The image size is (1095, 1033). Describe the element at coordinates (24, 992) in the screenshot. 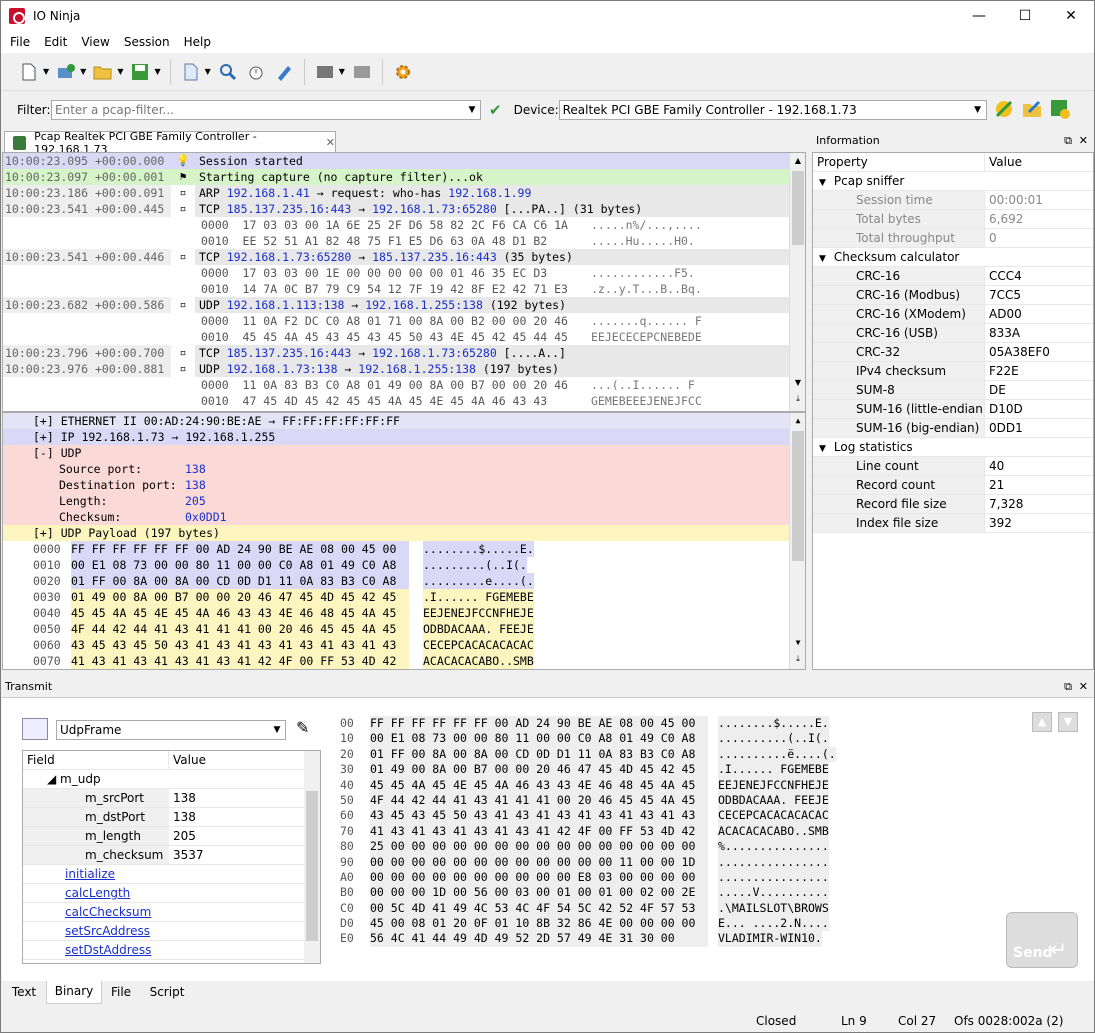

I see `tab-text: Text` at that location.